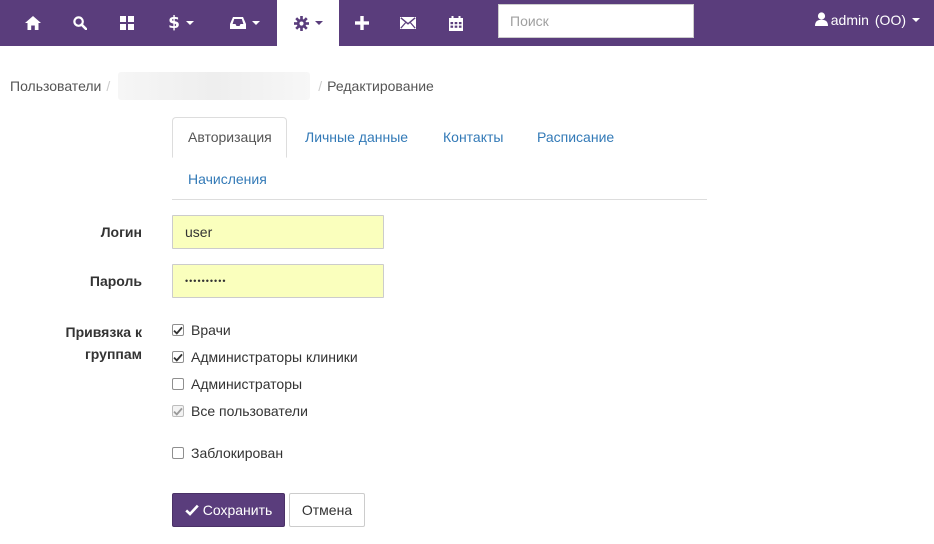 The width and height of the screenshot is (934, 544). I want to click on user-name: admin, so click(849, 20).